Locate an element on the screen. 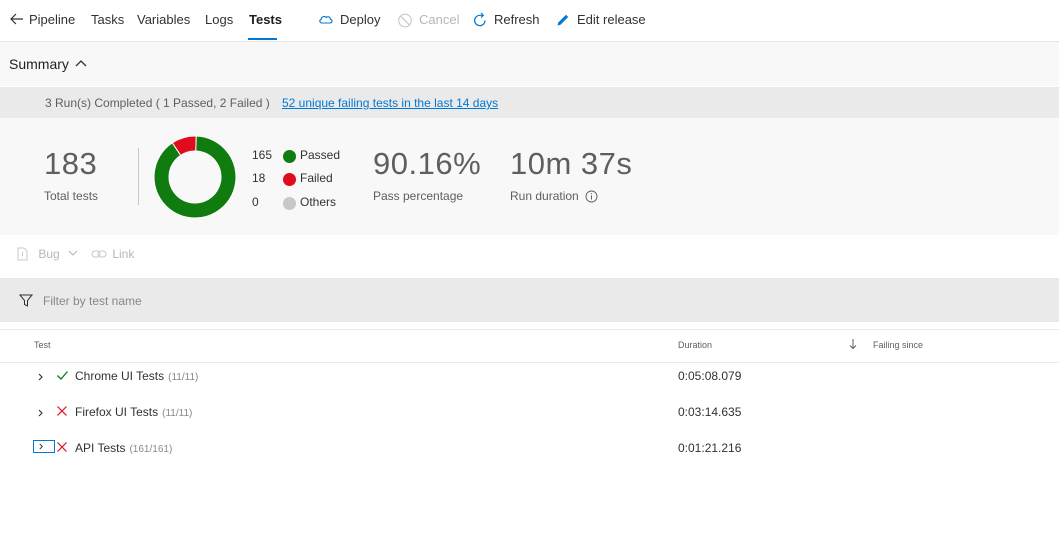  test-duration: 0:03:14.635 is located at coordinates (710, 412).